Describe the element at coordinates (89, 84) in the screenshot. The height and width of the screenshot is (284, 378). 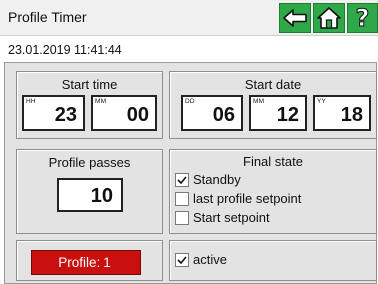
I see `start-time-title: Start time` at that location.